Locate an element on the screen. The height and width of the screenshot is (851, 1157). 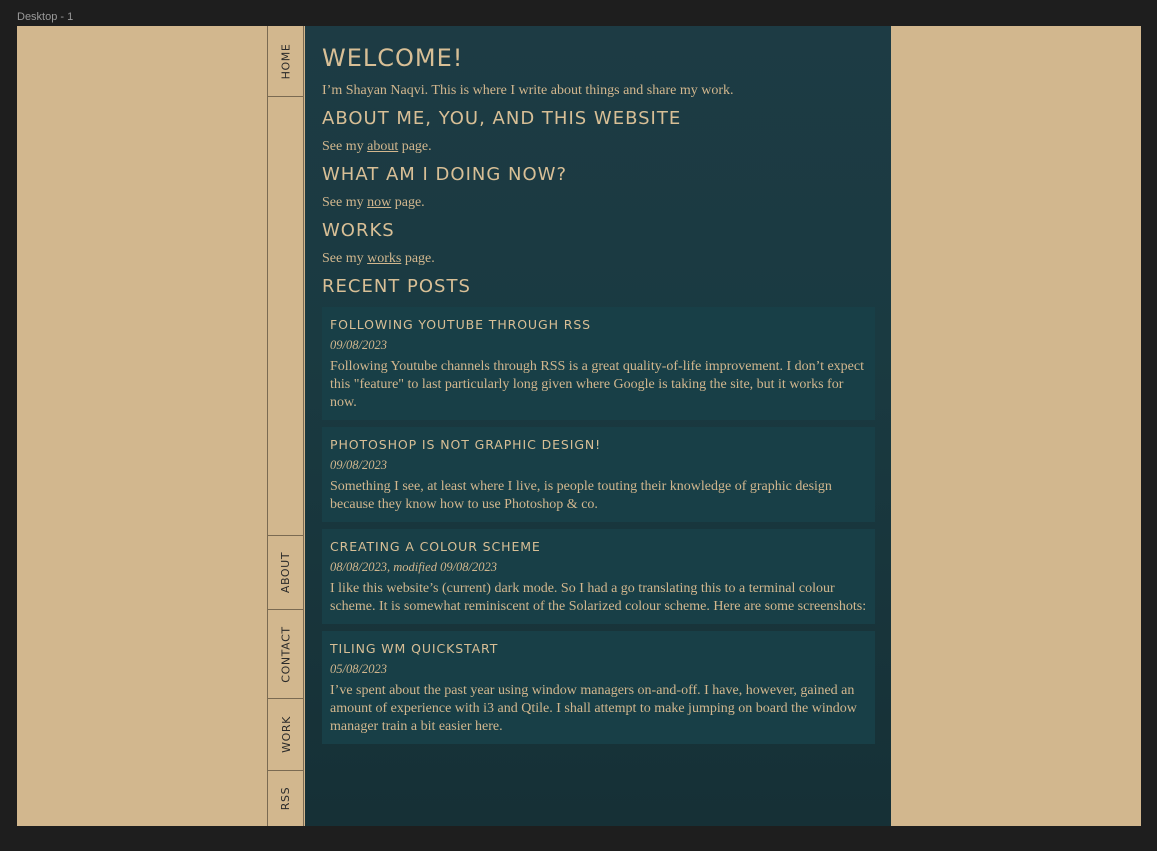
works-section: WORKS See my works page. is located at coordinates (598, 244).